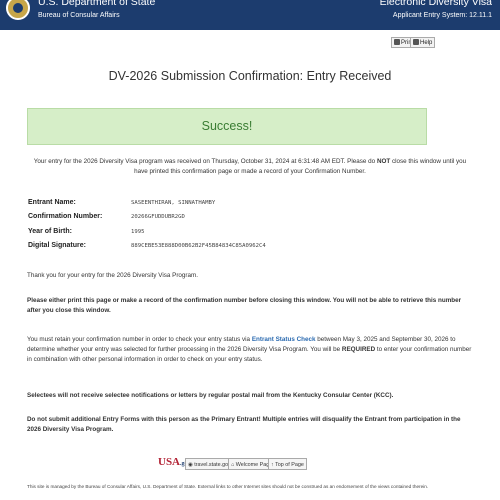  I want to click on help-button: Help, so click(423, 42).